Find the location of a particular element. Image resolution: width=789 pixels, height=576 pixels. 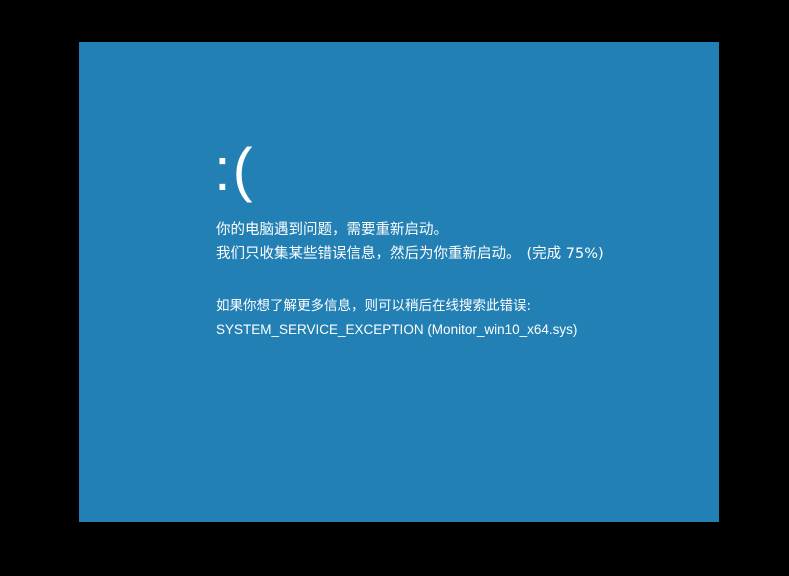

info-line: 如果你想了解更多信息，则可以稍后在线搜索此错误: is located at coordinates (374, 306).